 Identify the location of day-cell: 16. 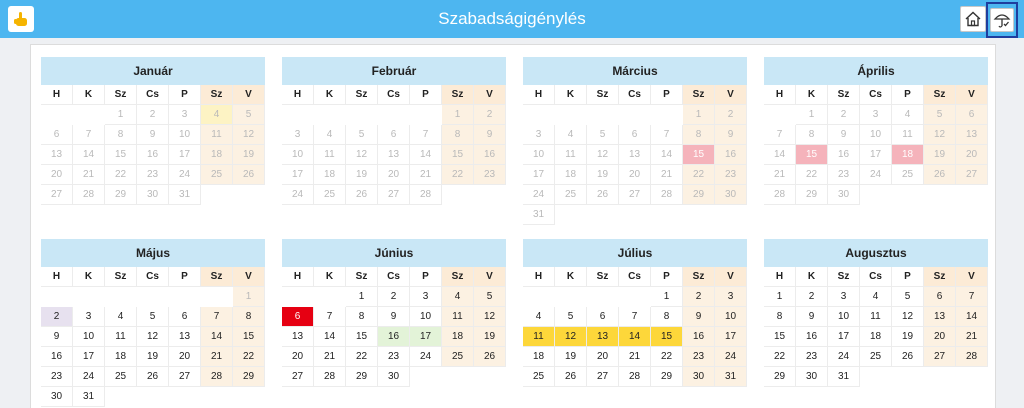
(394, 337).